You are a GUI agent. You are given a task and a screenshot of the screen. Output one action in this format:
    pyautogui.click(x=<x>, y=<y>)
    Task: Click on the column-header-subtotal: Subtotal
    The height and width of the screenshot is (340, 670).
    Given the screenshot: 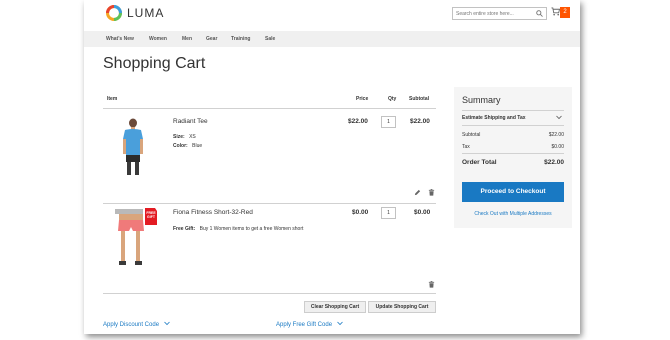 What is the action you would take?
    pyautogui.click(x=419, y=99)
    